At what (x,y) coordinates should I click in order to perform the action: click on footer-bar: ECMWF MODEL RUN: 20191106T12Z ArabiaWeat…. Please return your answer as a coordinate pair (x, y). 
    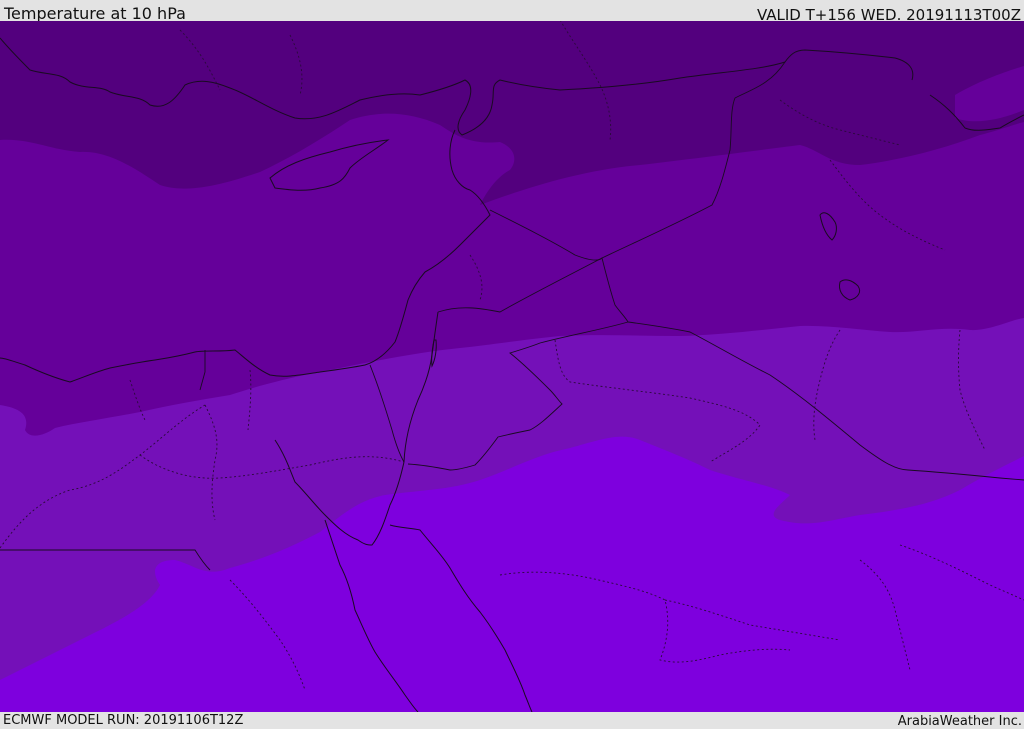
    Looking at the image, I should click on (512, 720).